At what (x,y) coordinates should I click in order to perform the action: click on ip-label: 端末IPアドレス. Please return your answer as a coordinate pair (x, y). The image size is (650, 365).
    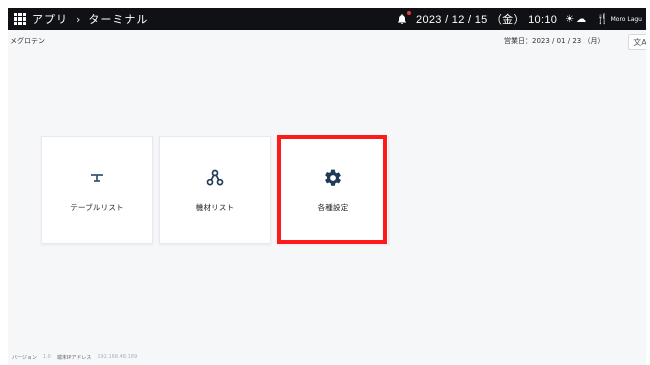
    Looking at the image, I should click on (74, 358).